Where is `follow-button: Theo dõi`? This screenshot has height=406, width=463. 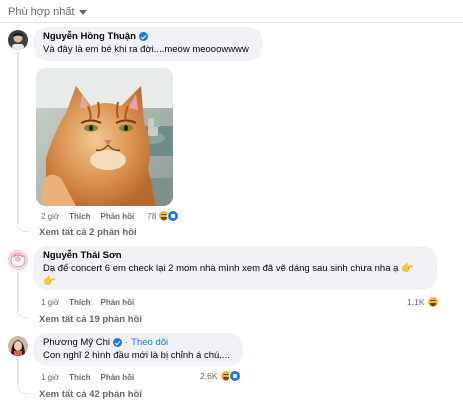 follow-button: Theo dõi is located at coordinates (149, 342).